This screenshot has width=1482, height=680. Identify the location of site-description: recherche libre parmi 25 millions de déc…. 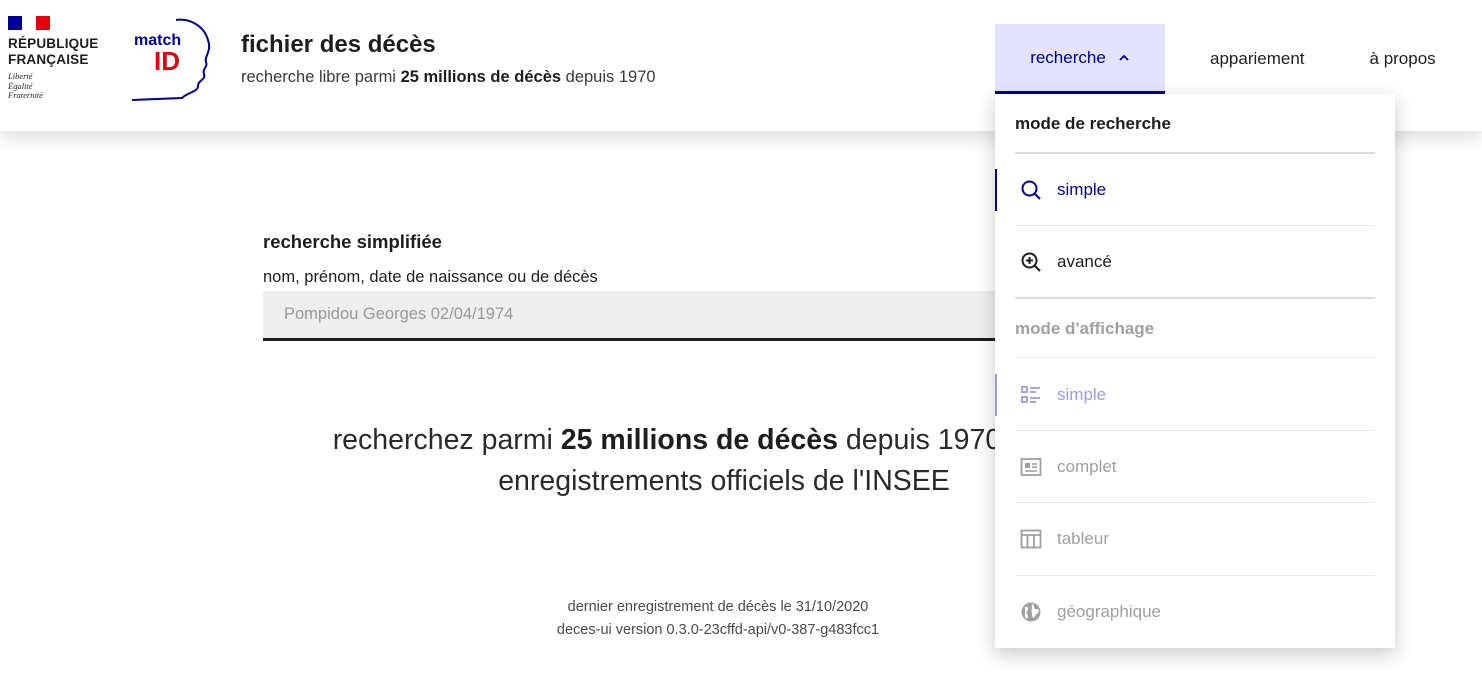
(448, 77).